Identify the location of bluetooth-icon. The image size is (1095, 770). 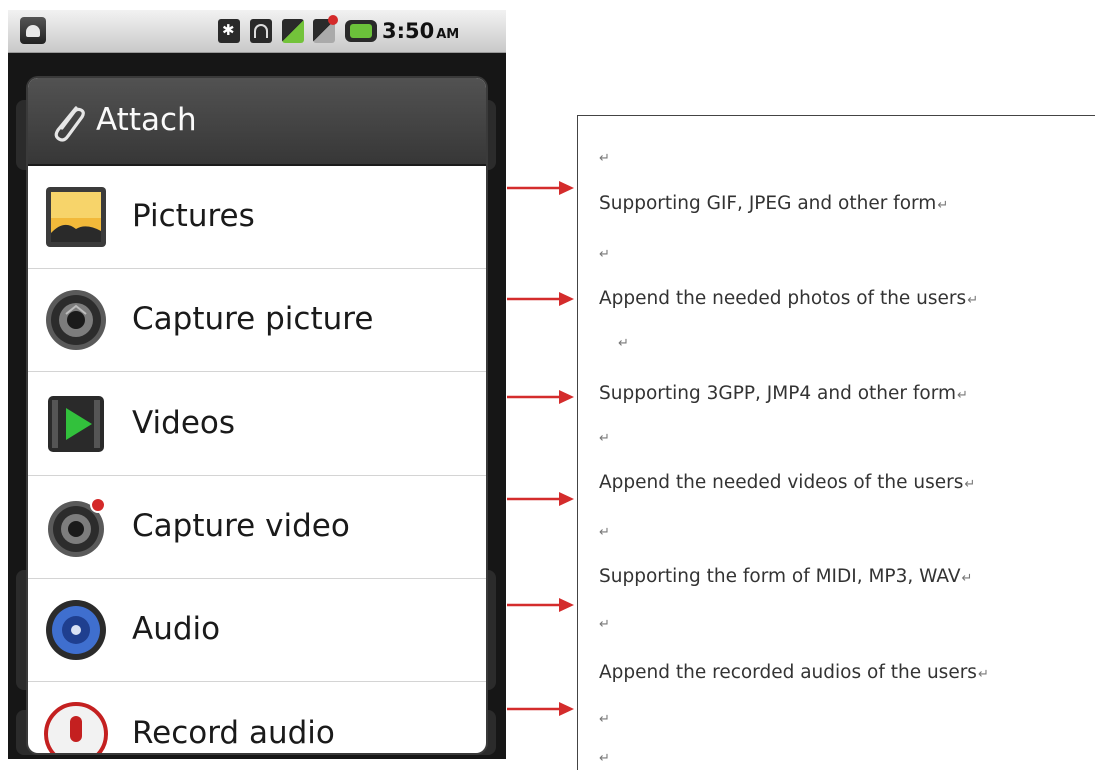
(229, 31).